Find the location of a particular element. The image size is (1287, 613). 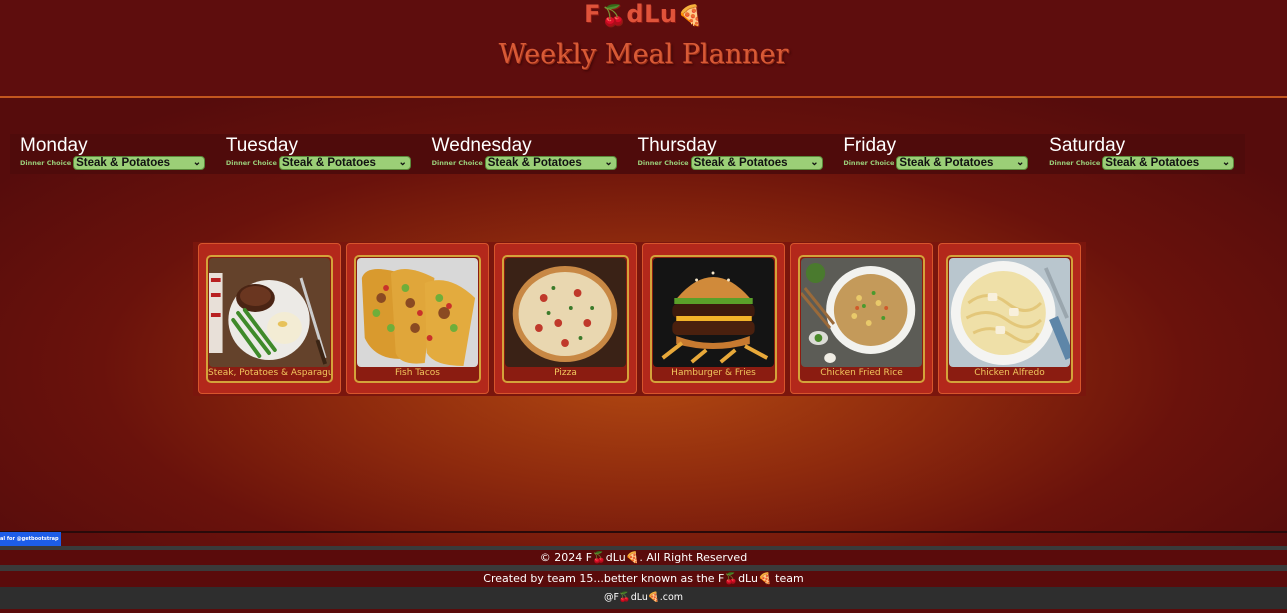

meal-card-frame: Pizza is located at coordinates (565, 319).